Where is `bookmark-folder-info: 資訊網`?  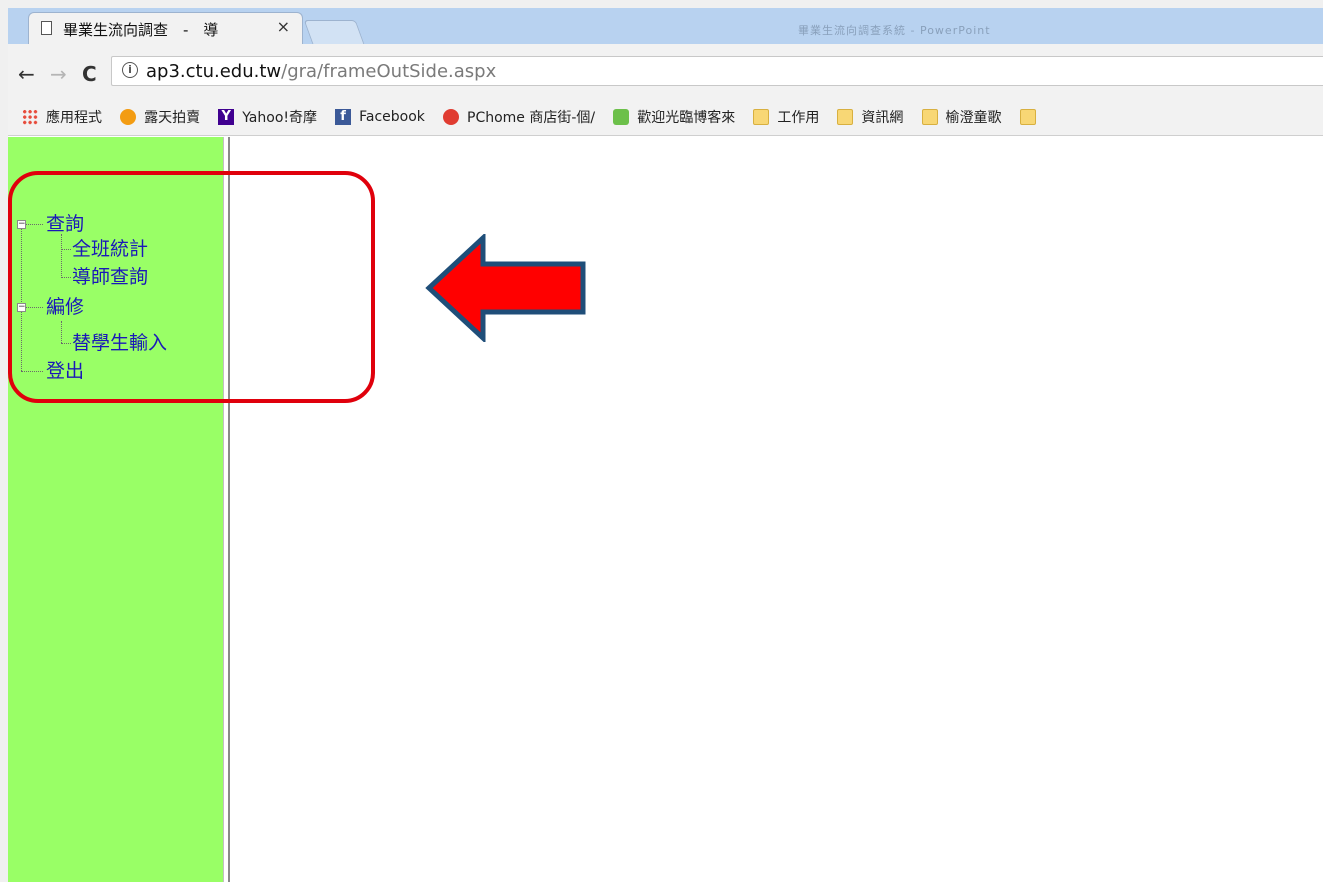
bookmark-folder-info: 資訊網 is located at coordinates (870, 116).